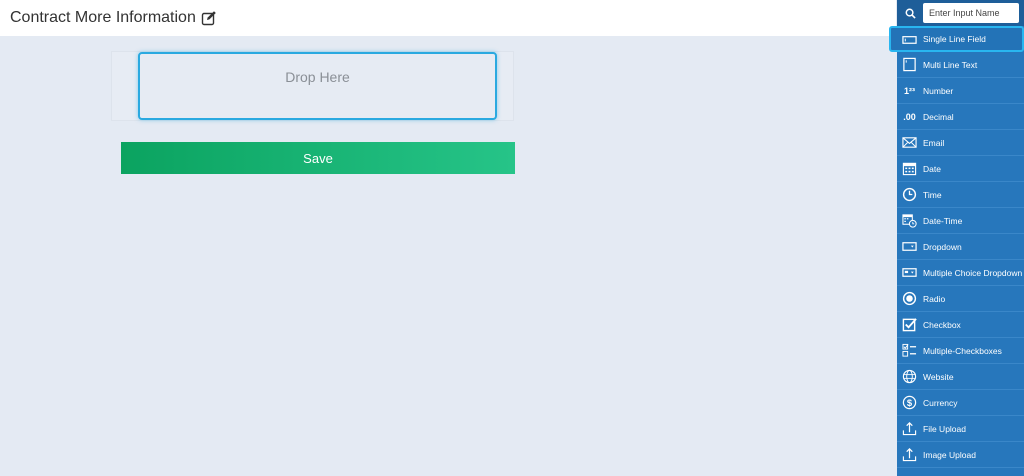  What do you see at coordinates (960, 91) in the screenshot?
I see `field-item-number: 1²³ Number` at bounding box center [960, 91].